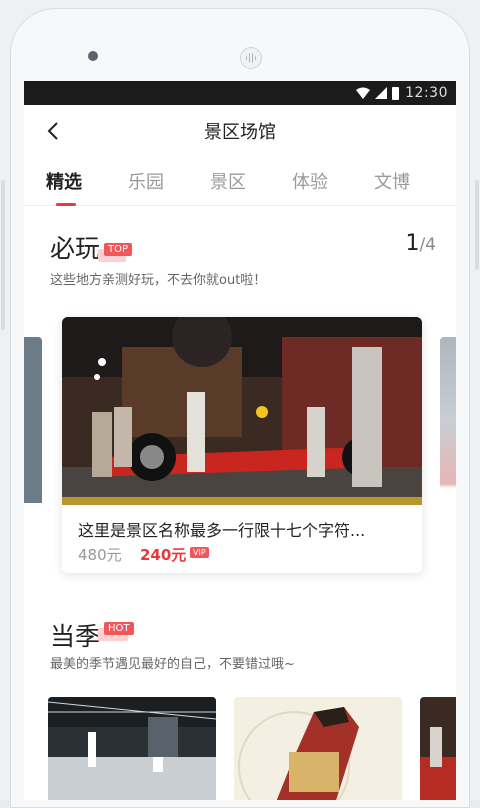 Image resolution: width=480 pixels, height=808 pixels. Describe the element at coordinates (240, 249) in the screenshot. I see `section-header: 必玩 TOP 1/4` at that location.